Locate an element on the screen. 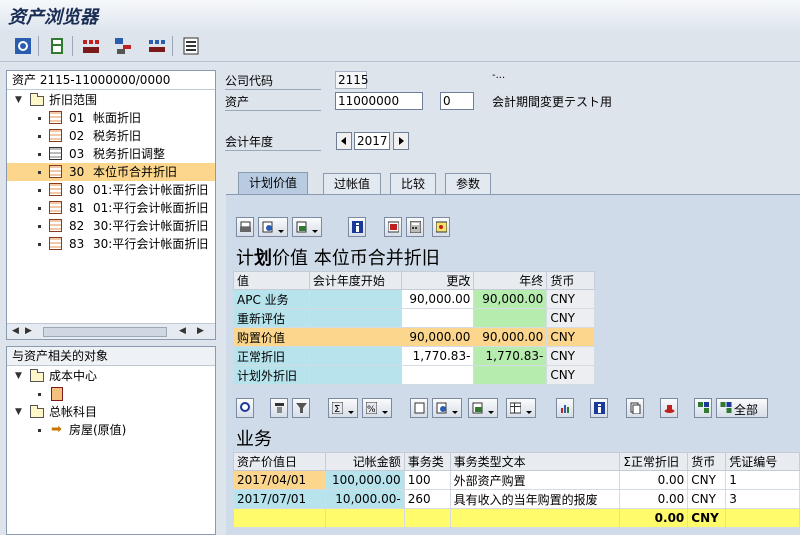 The height and width of the screenshot is (535, 800). sort-ascending-button is located at coordinates (279, 408).